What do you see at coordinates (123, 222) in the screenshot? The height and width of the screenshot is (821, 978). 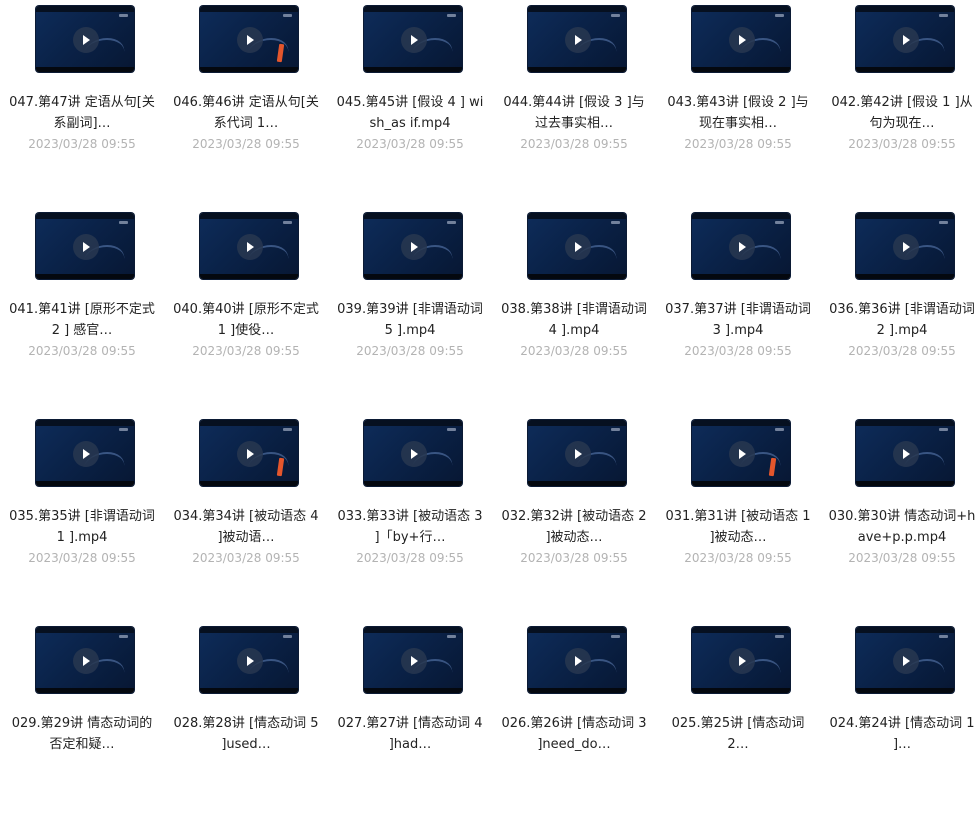 I see `thumbnail-watermark` at bounding box center [123, 222].